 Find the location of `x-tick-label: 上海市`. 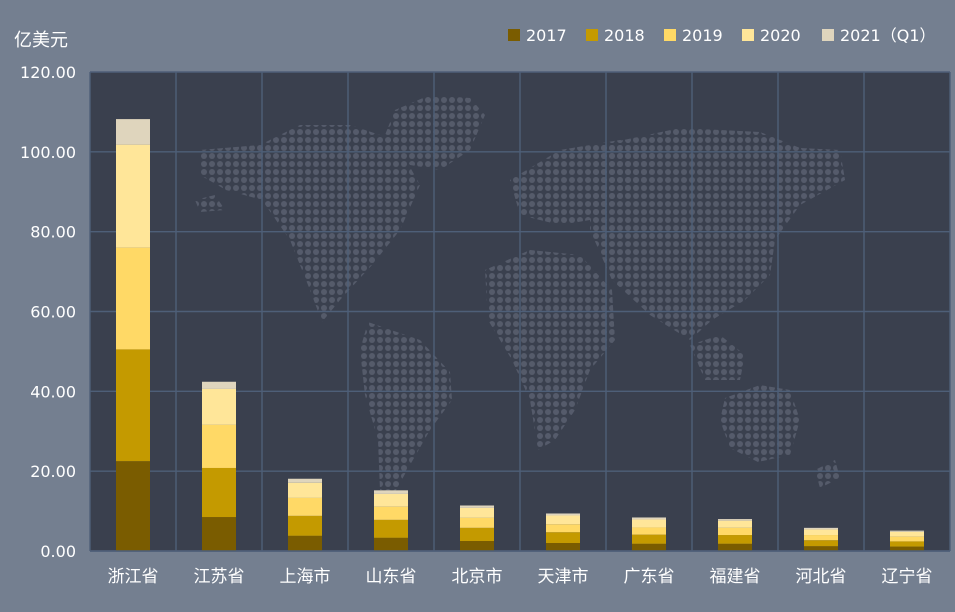

x-tick-label: 上海市 is located at coordinates (305, 577).